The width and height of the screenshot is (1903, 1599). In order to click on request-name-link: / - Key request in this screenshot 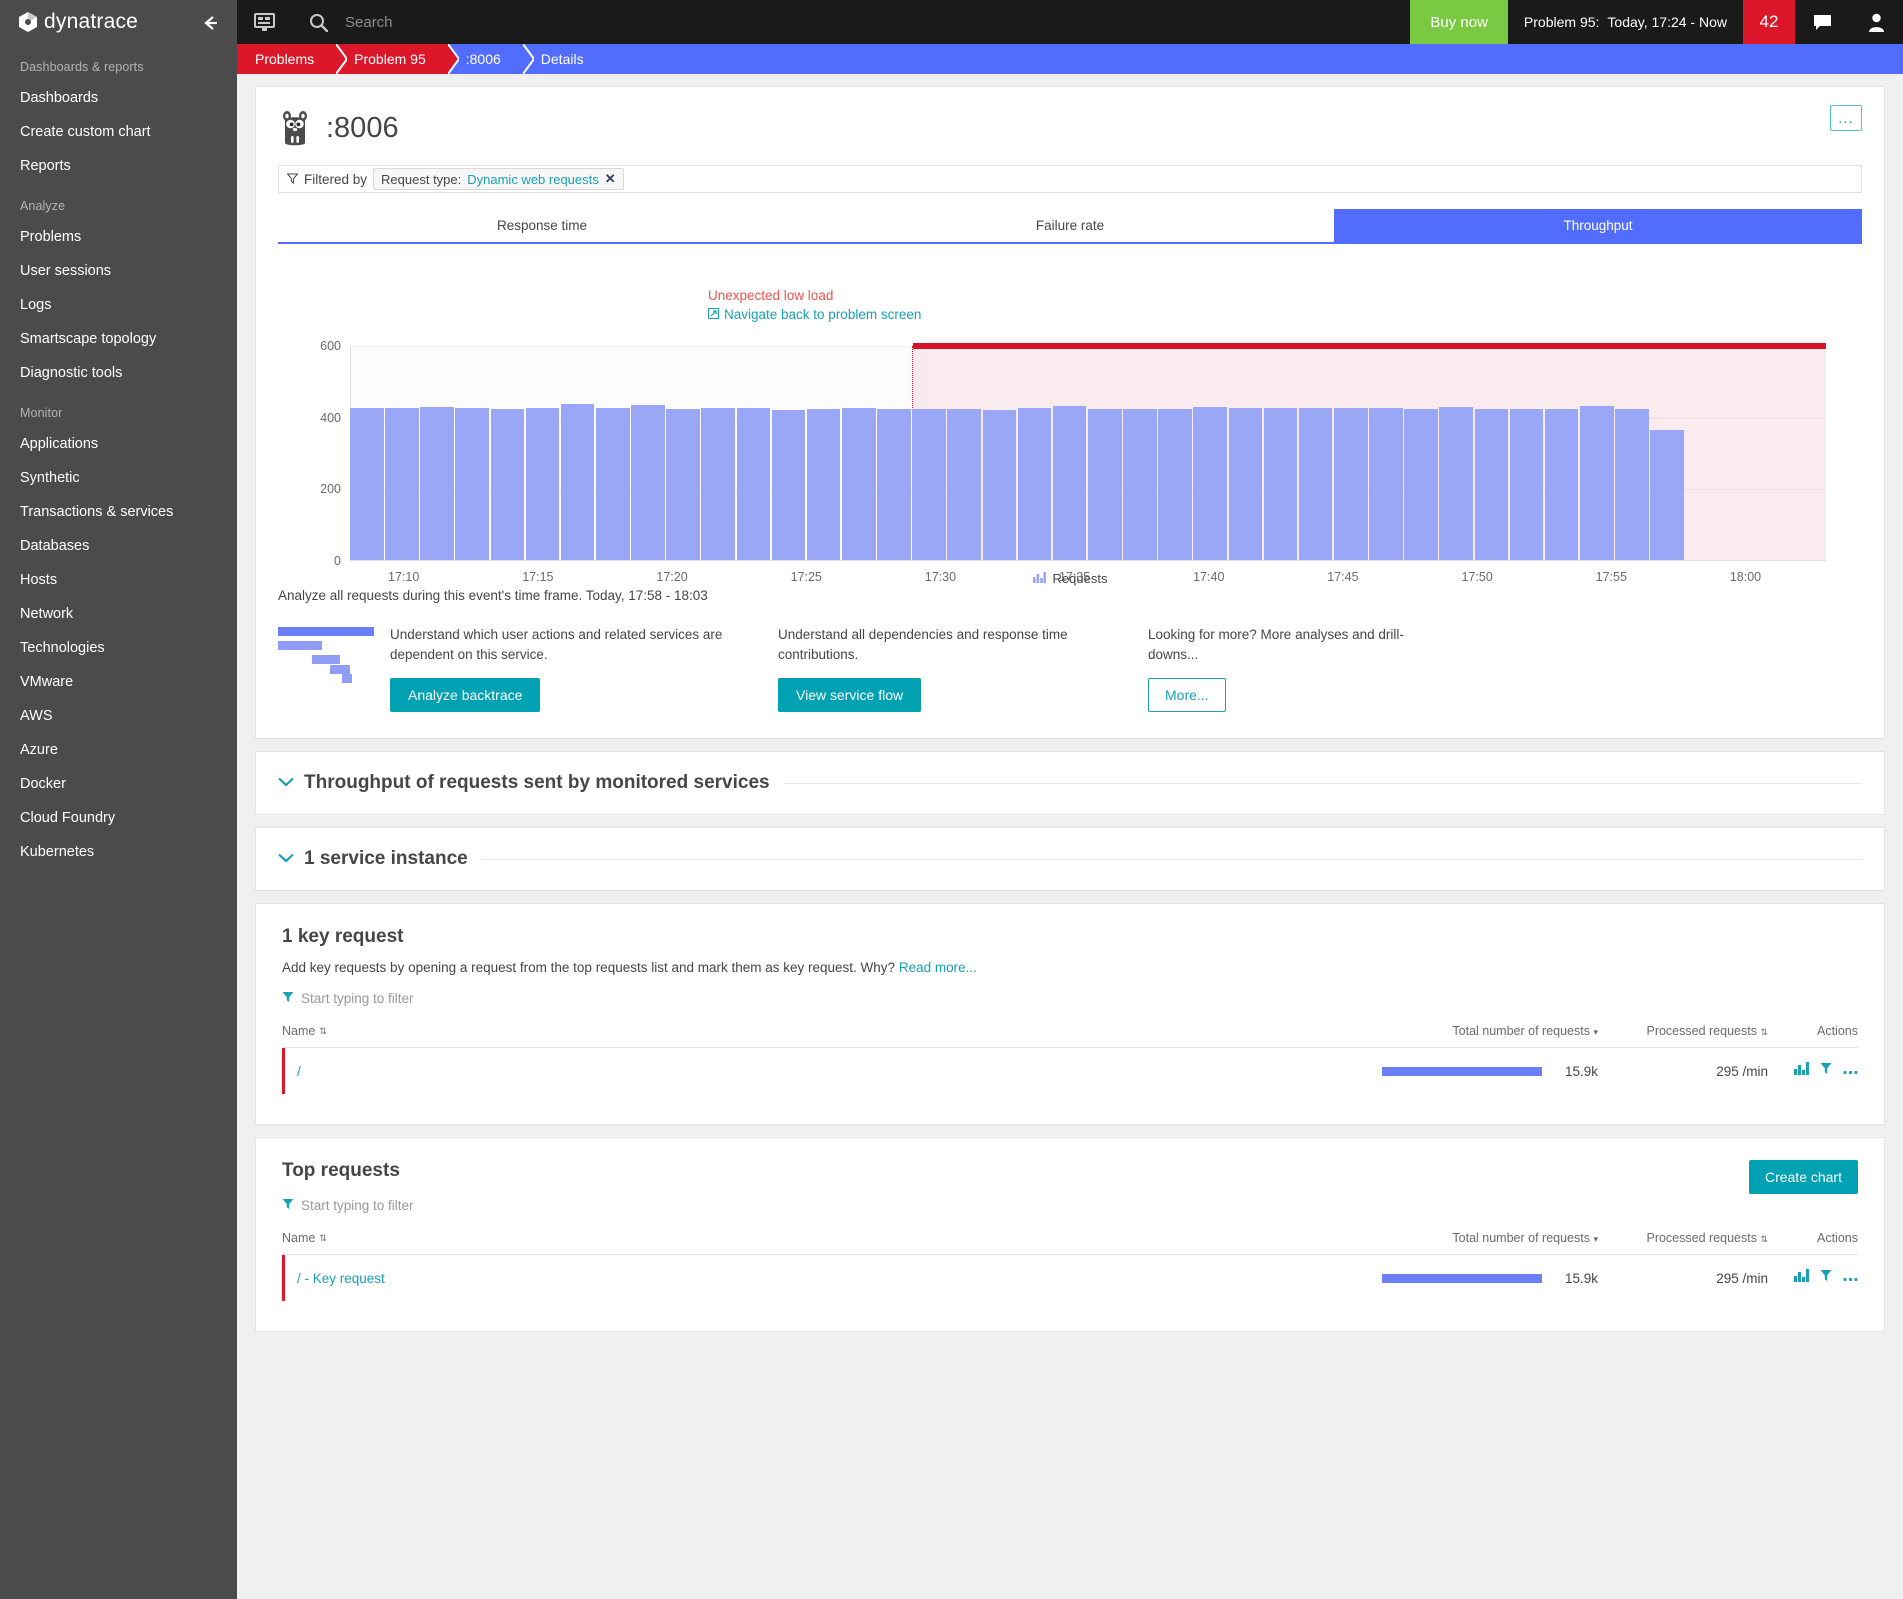, I will do `click(791, 1278)`.